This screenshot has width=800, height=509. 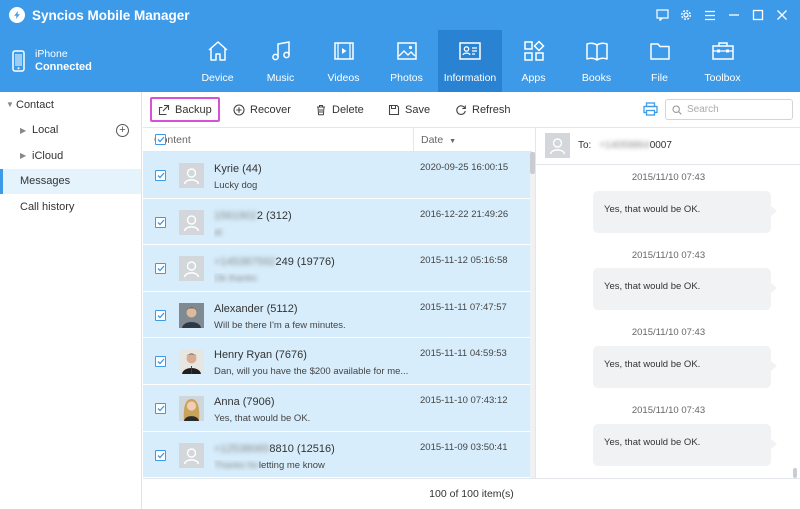 What do you see at coordinates (625, 145) in the screenshot?
I see `recipient: To: +14059864 0007` at bounding box center [625, 145].